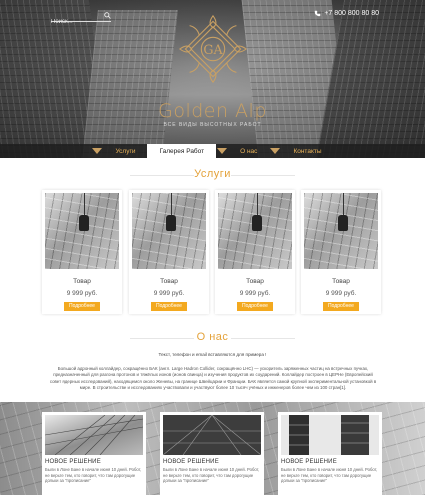  I want to click on golden-alp-logo: GA, so click(213, 49).